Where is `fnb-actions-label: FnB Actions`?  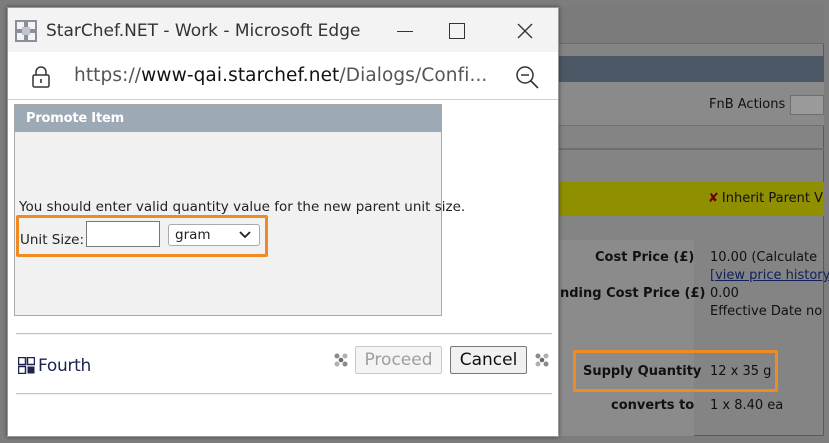 fnb-actions-label: FnB Actions is located at coordinates (747, 104).